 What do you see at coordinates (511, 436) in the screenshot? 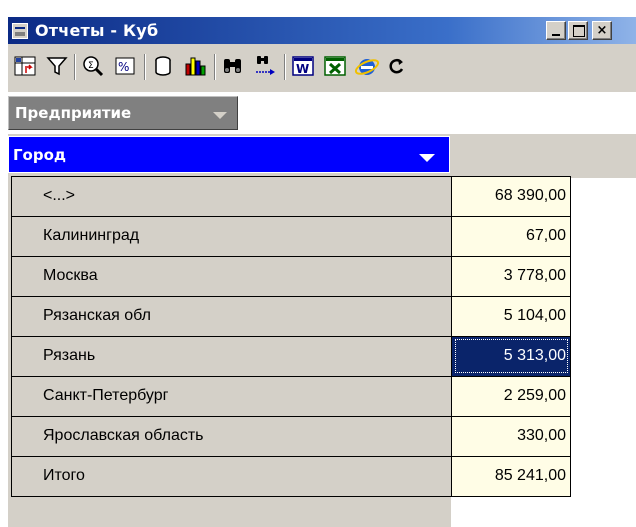
I see `value-cell: 330,00` at bounding box center [511, 436].